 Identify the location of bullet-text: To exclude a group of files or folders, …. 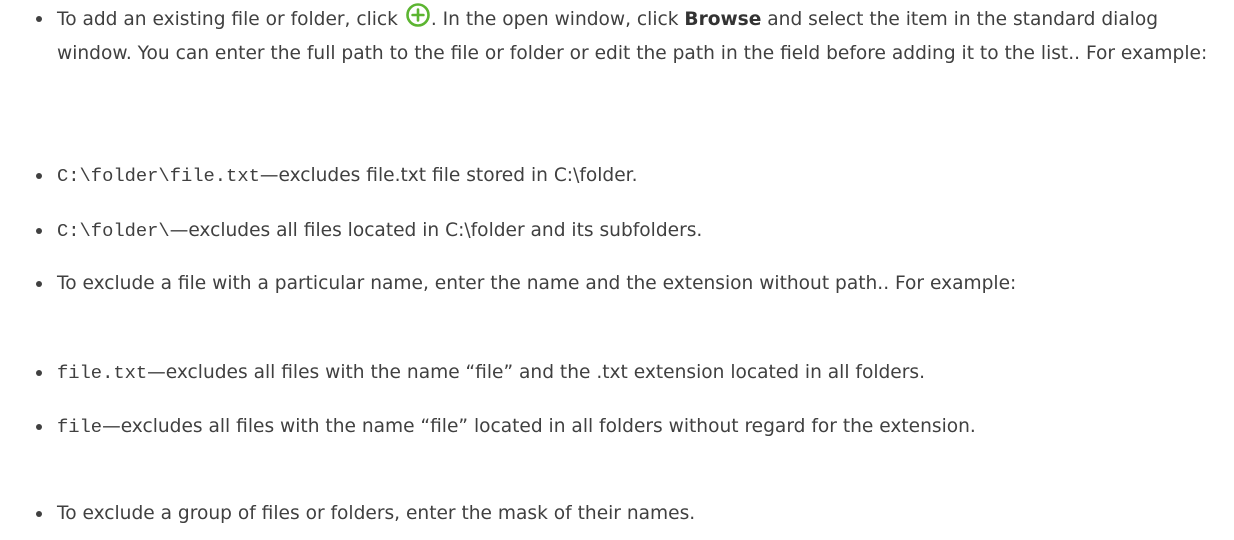
(376, 513).